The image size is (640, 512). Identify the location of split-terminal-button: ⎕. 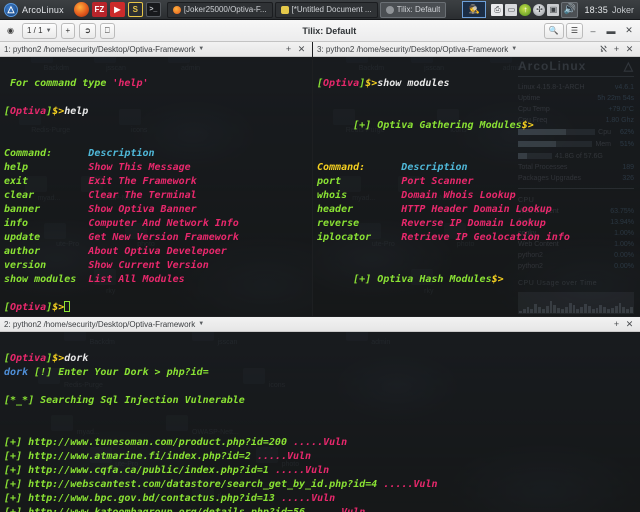
(107, 30).